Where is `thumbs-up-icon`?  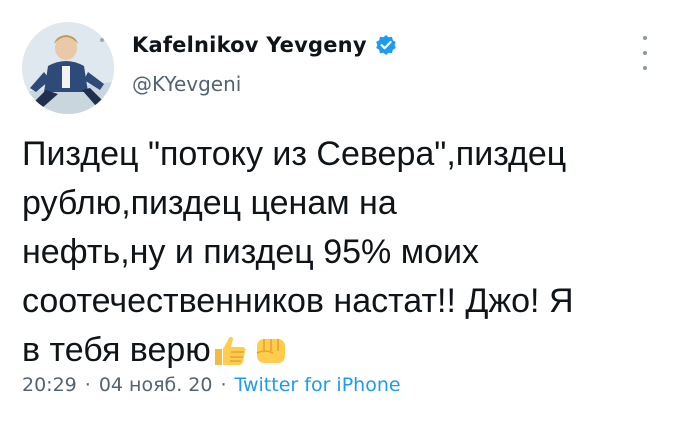
thumbs-up-icon is located at coordinates (231, 349).